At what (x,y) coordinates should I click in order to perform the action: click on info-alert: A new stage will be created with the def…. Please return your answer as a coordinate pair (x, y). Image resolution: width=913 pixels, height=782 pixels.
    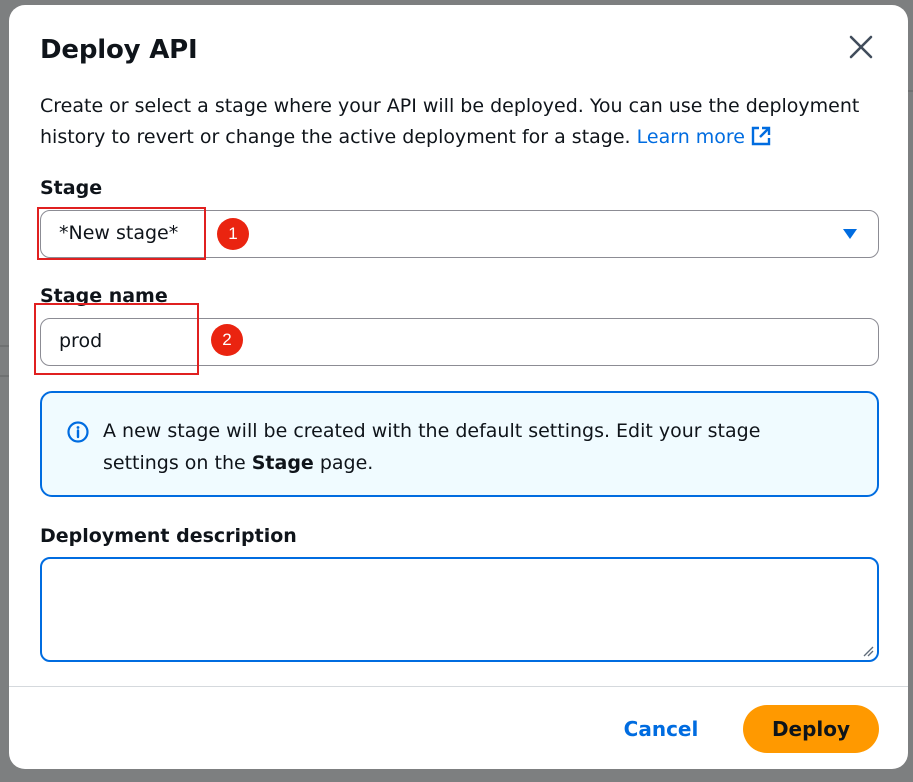
    Looking at the image, I should click on (459, 444).